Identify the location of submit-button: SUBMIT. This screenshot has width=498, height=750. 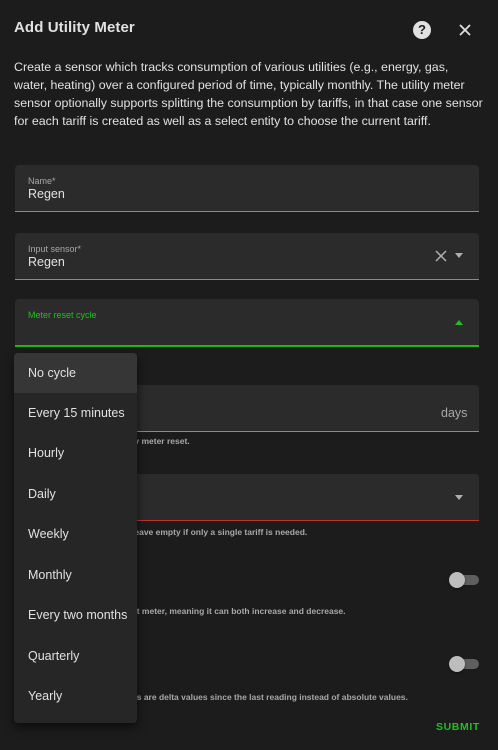
(458, 727).